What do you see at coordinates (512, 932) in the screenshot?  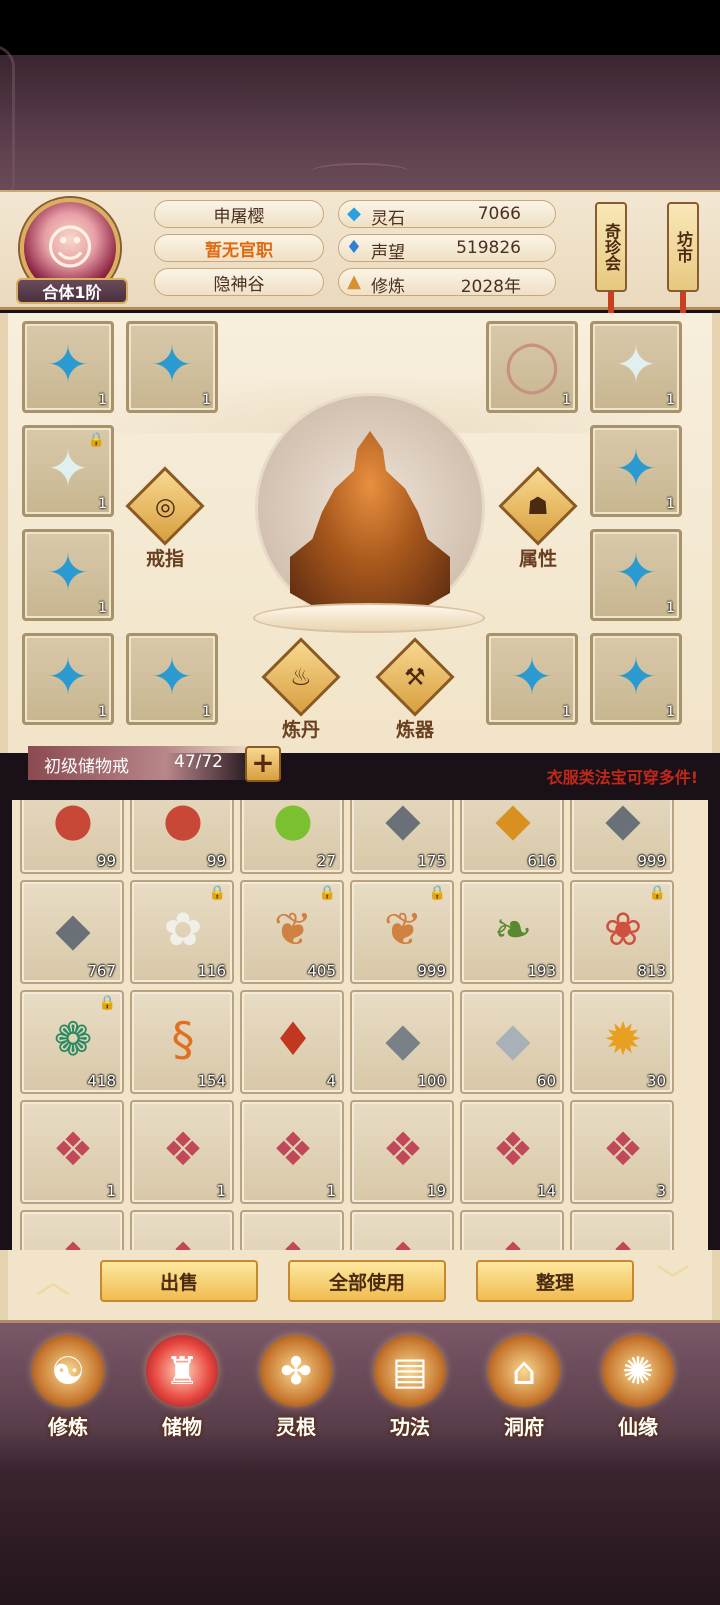 I see `inventory-slot: ❧ 193` at bounding box center [512, 932].